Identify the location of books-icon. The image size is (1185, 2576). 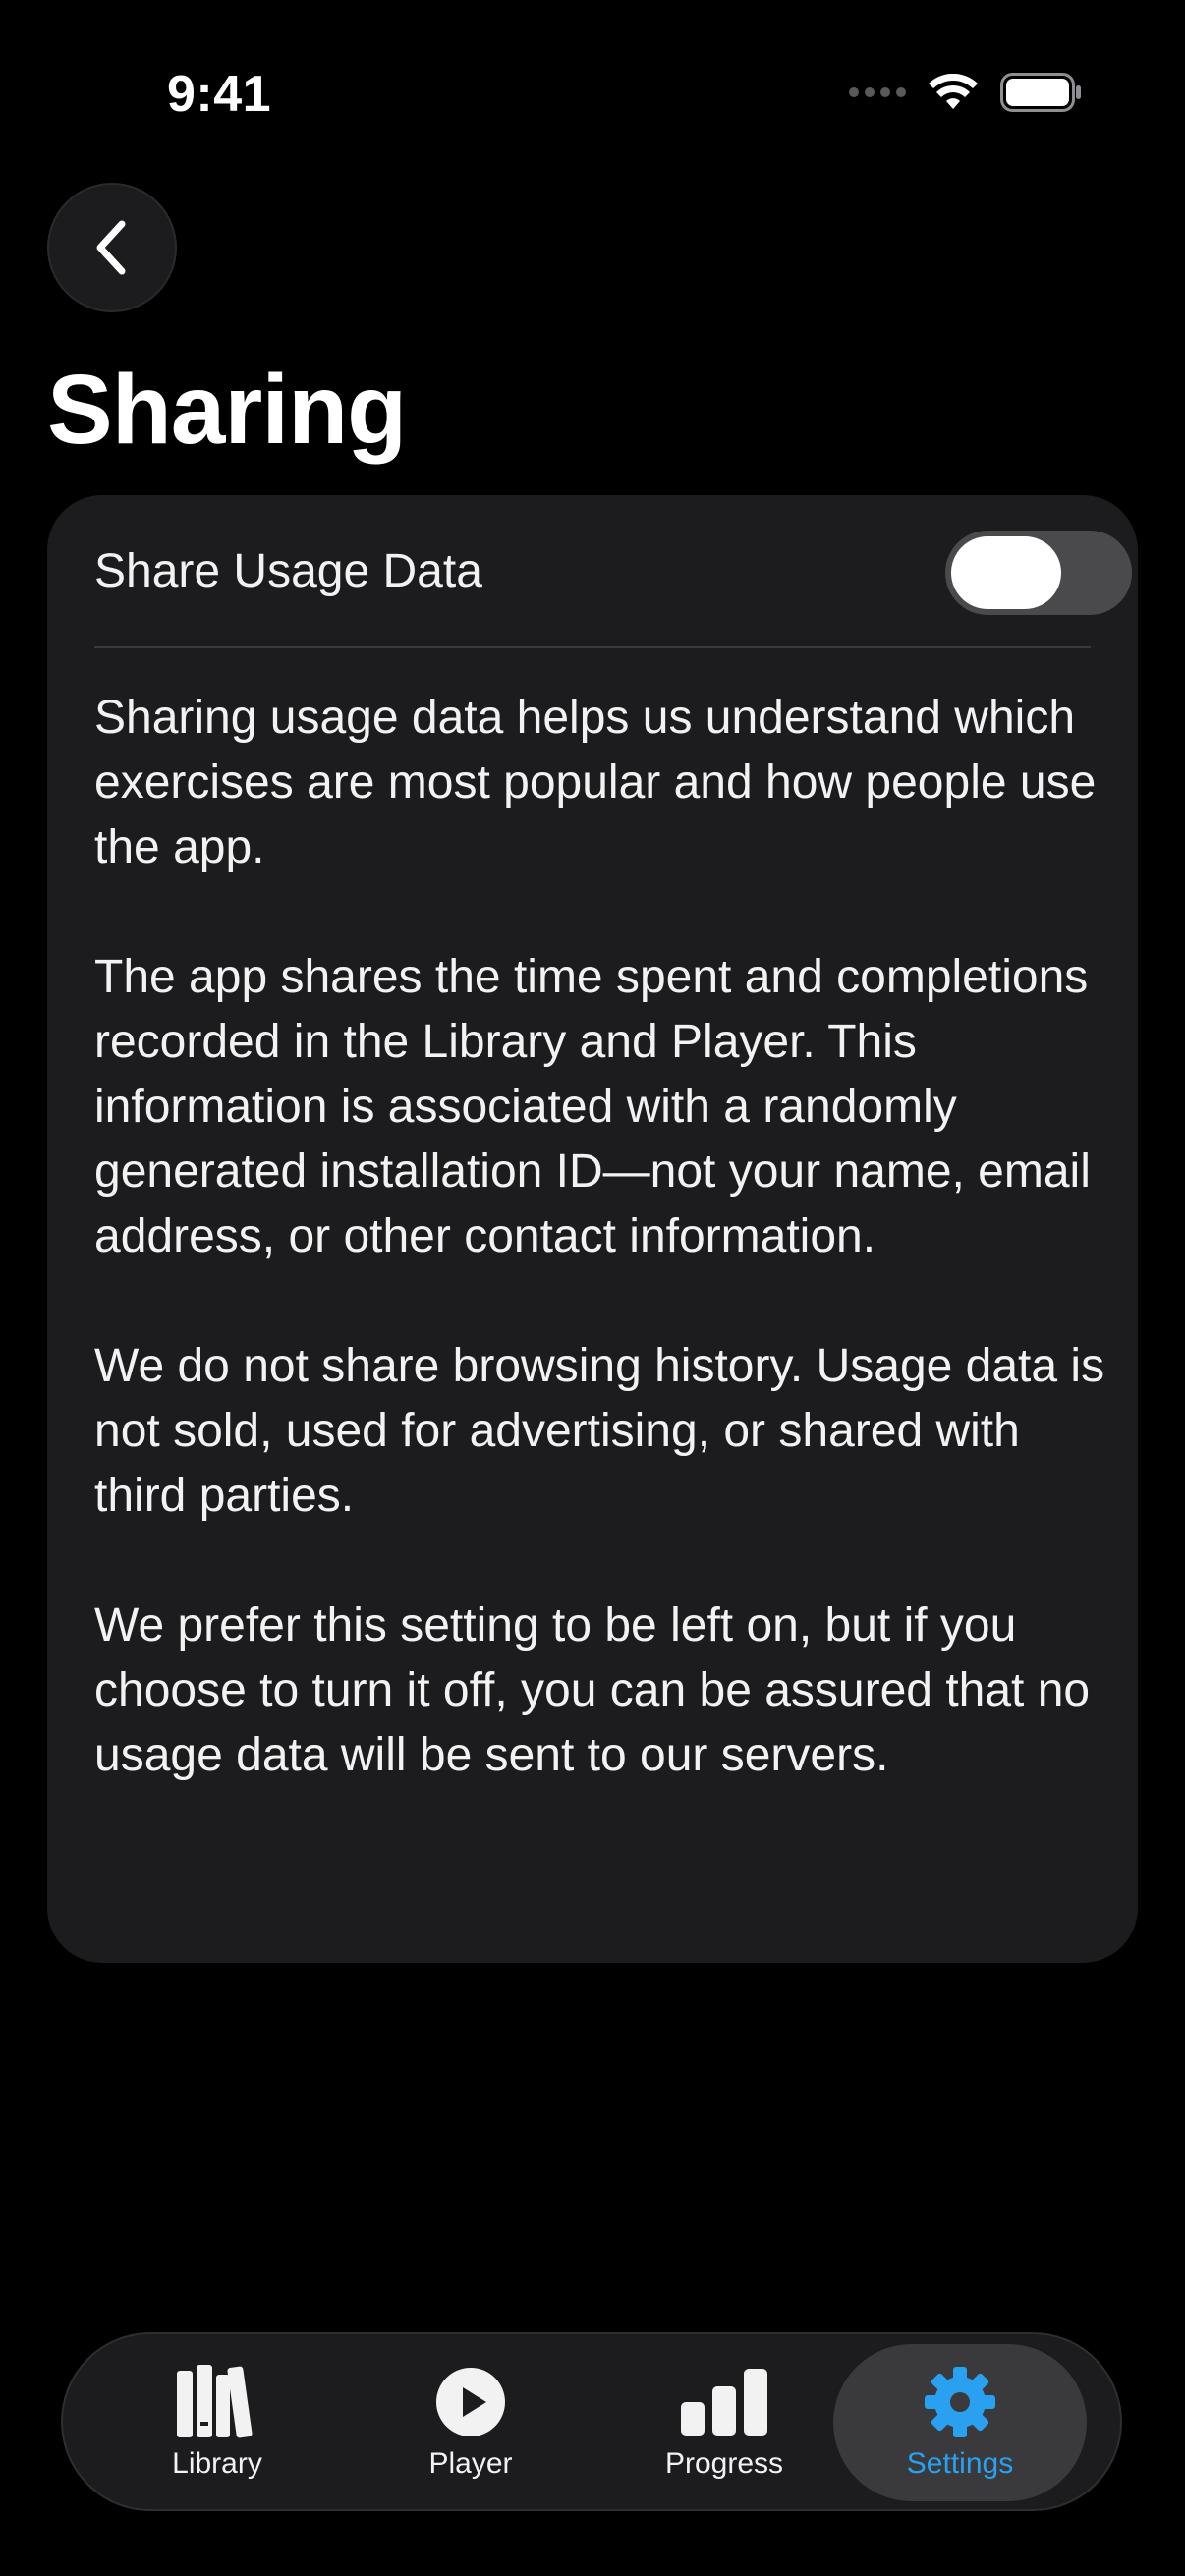
(217, 2402).